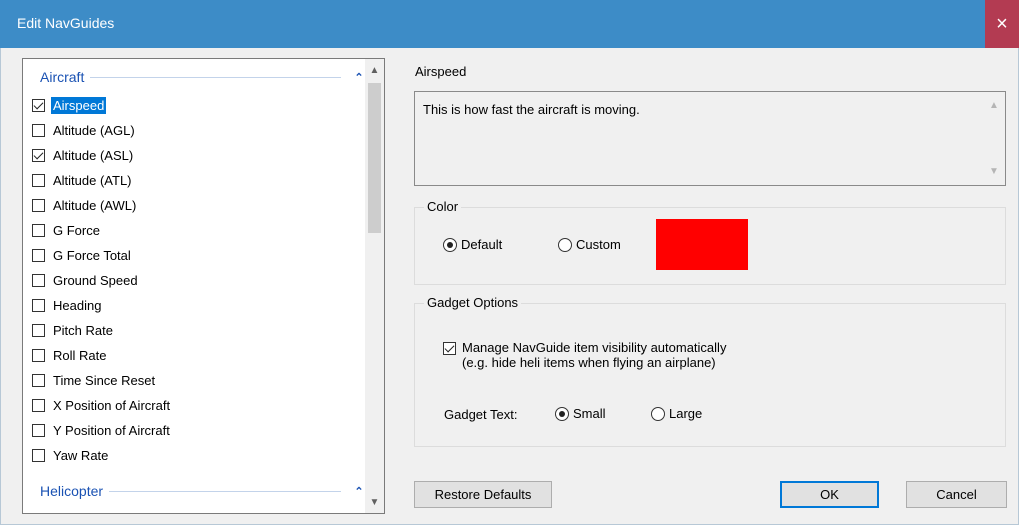 The width and height of the screenshot is (1019, 525). Describe the element at coordinates (93, 155) in the screenshot. I see `list-item-label: Altitude (ASL)` at that location.